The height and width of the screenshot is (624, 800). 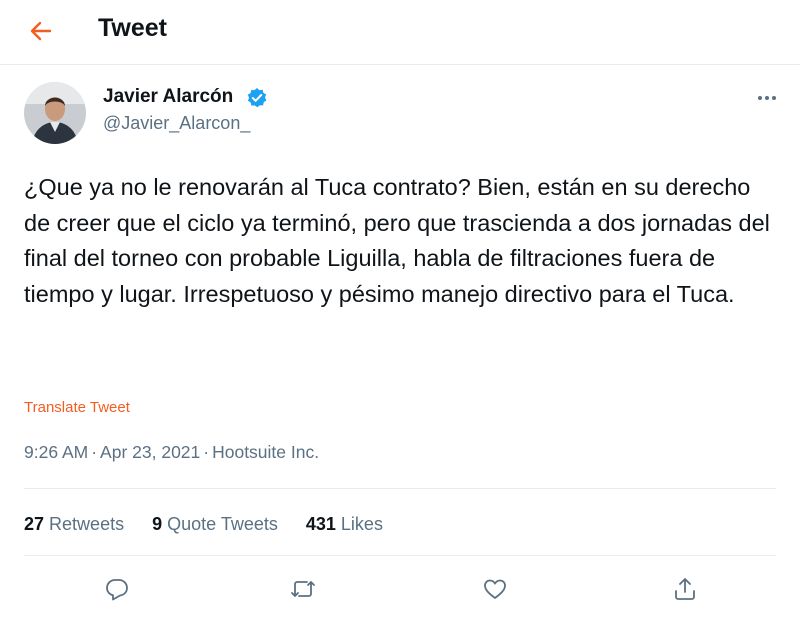 I want to click on arrow-left-icon, so click(x=41, y=31).